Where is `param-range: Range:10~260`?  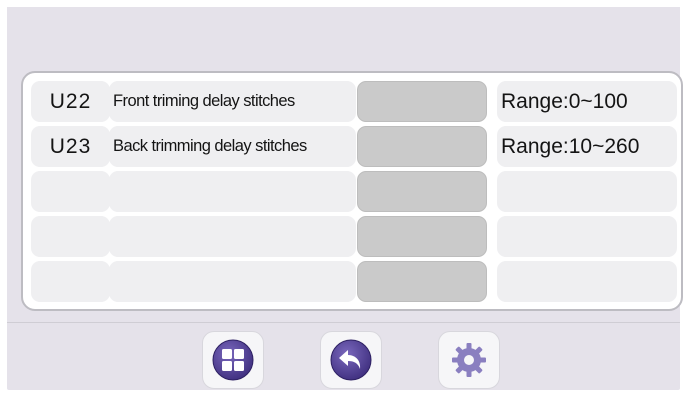 param-range: Range:10~260 is located at coordinates (587, 146).